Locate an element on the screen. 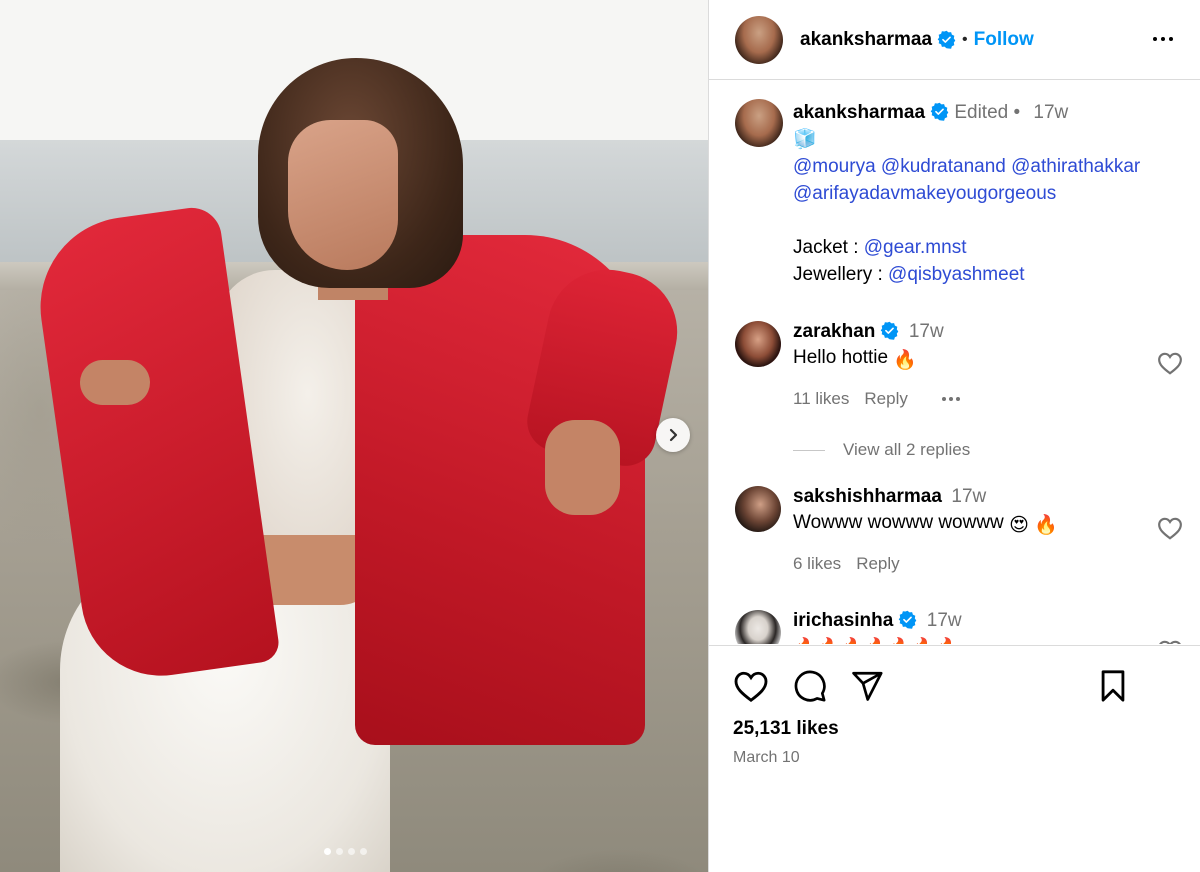  photo-face is located at coordinates (343, 195).